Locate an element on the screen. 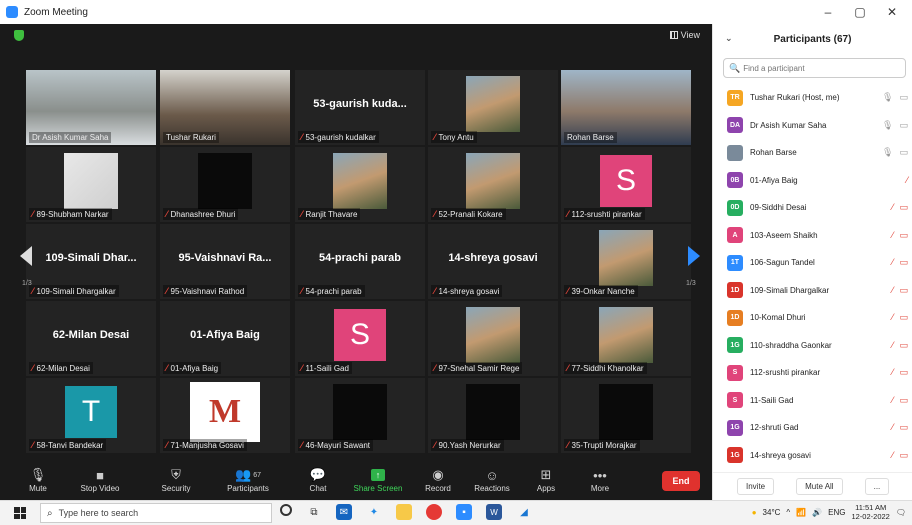 The height and width of the screenshot is (525, 912). chevron-down-icon: ⌄ is located at coordinates (729, 38).